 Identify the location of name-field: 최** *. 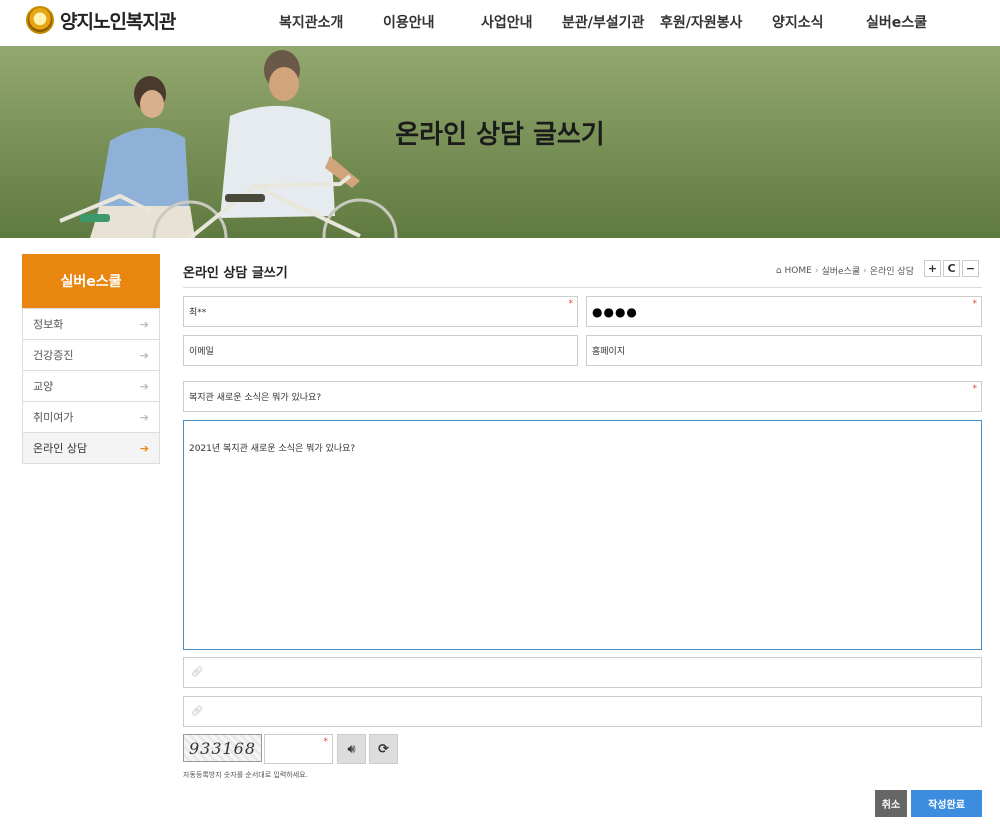
(380, 311).